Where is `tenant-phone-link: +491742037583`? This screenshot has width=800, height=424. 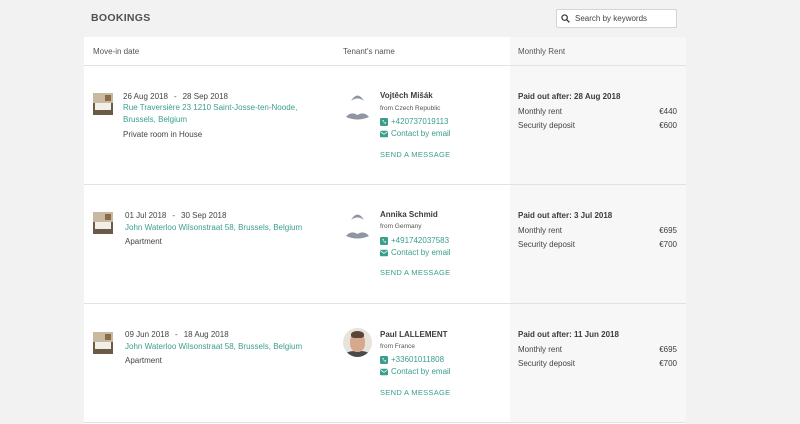 tenant-phone-link: +491742037583 is located at coordinates (414, 240).